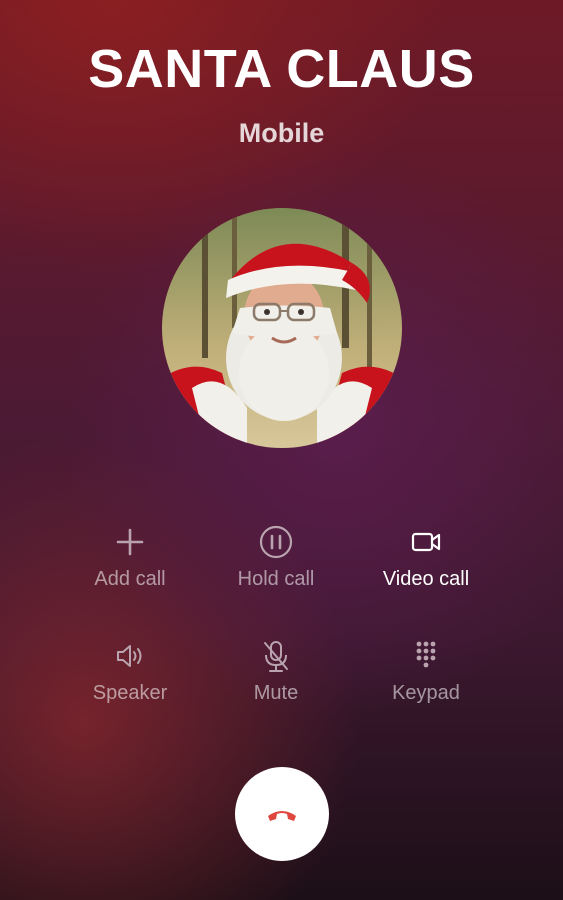  Describe the element at coordinates (130, 542) in the screenshot. I see `plus-icon` at that location.